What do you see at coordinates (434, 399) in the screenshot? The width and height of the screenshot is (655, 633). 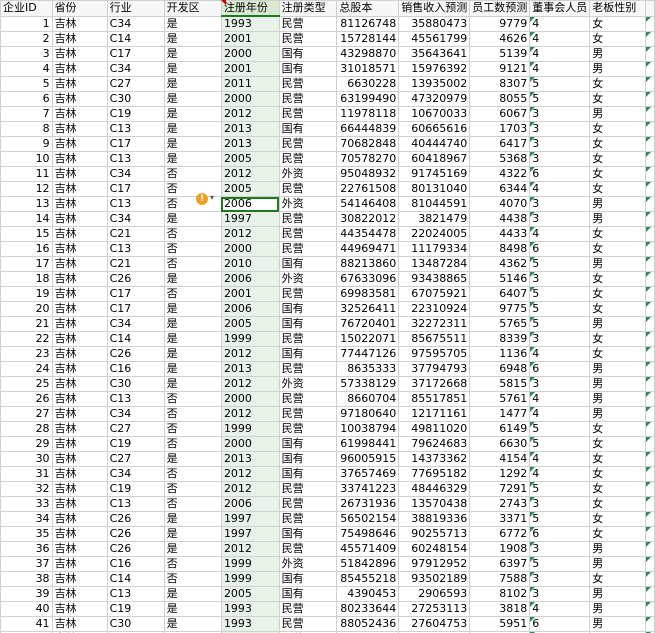 I see `cell: 85517851` at bounding box center [434, 399].